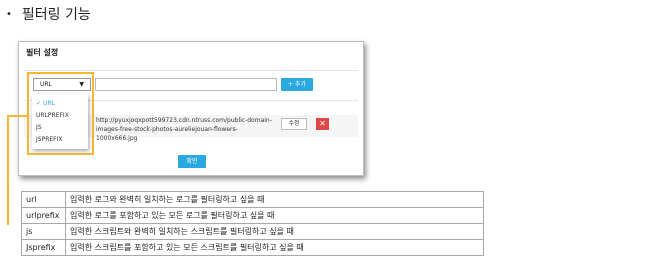  What do you see at coordinates (43, 231) in the screenshot?
I see `filter-key: js` at bounding box center [43, 231].